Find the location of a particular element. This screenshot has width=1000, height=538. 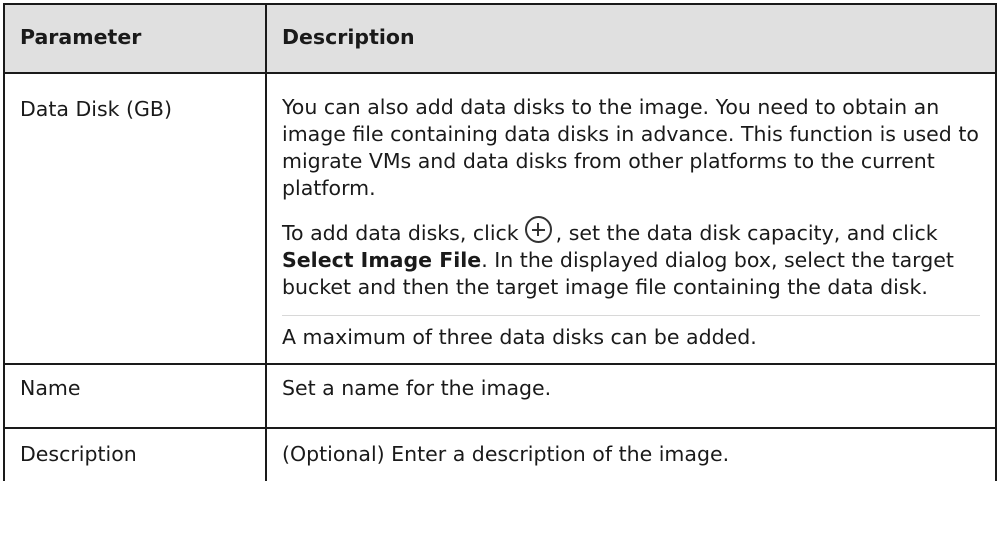

desc-text: , set the data disk capacity, and click is located at coordinates (746, 233).